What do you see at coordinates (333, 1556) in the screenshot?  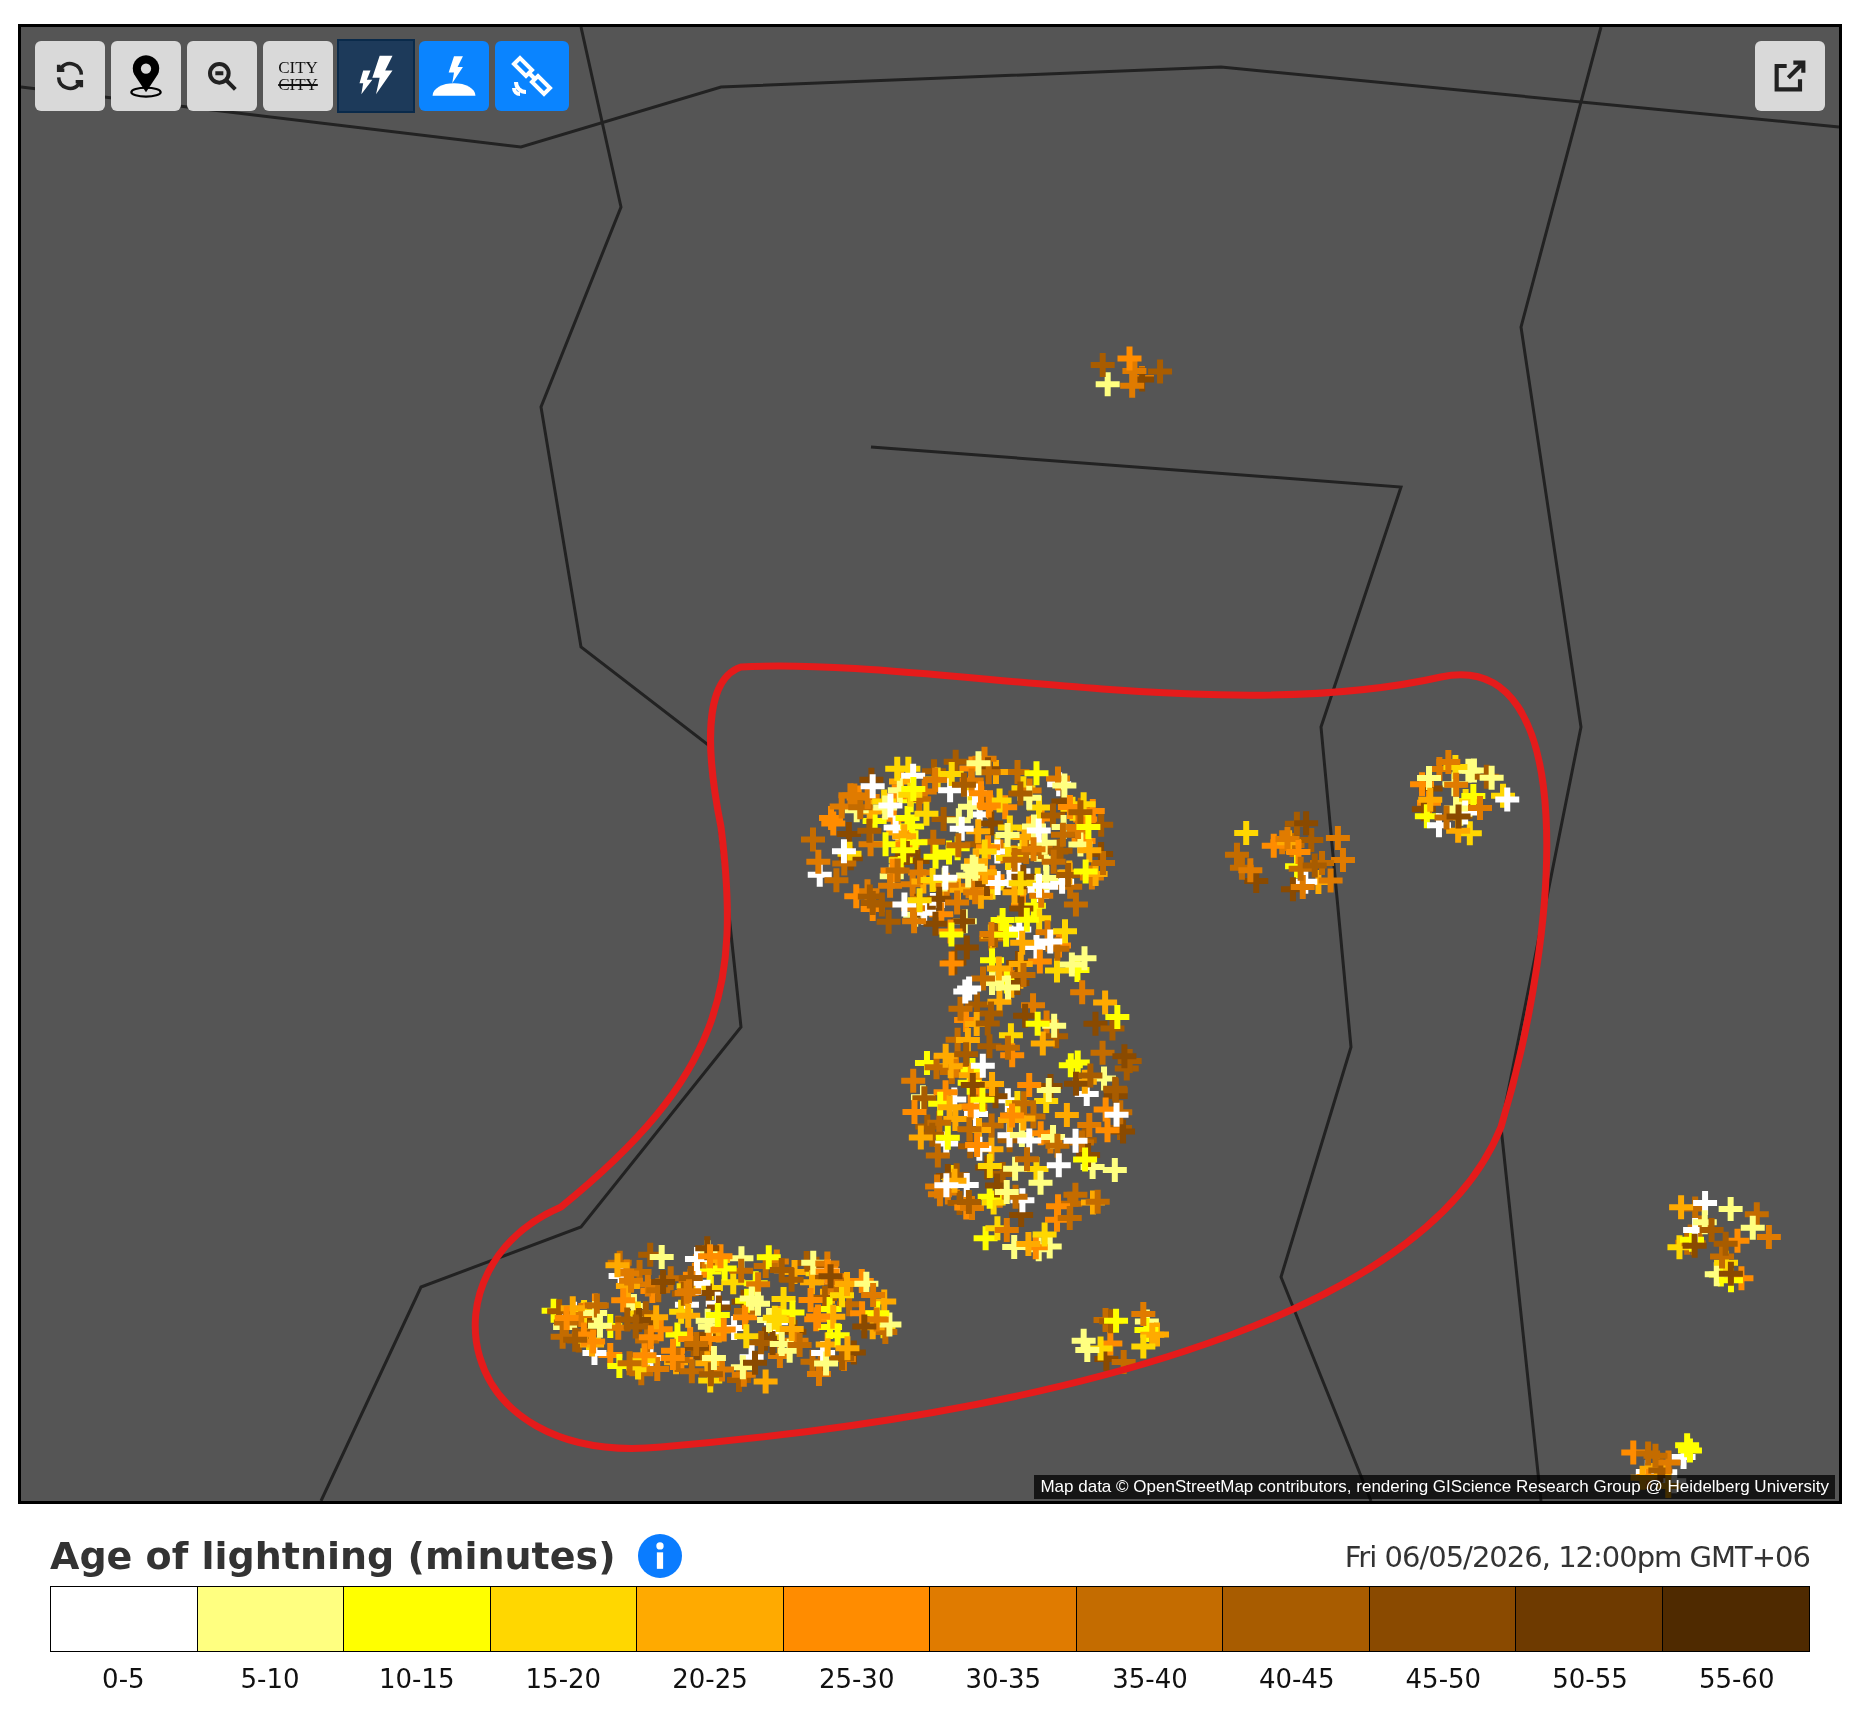 I see `legend-title: Age of lightning (minutes)` at bounding box center [333, 1556].